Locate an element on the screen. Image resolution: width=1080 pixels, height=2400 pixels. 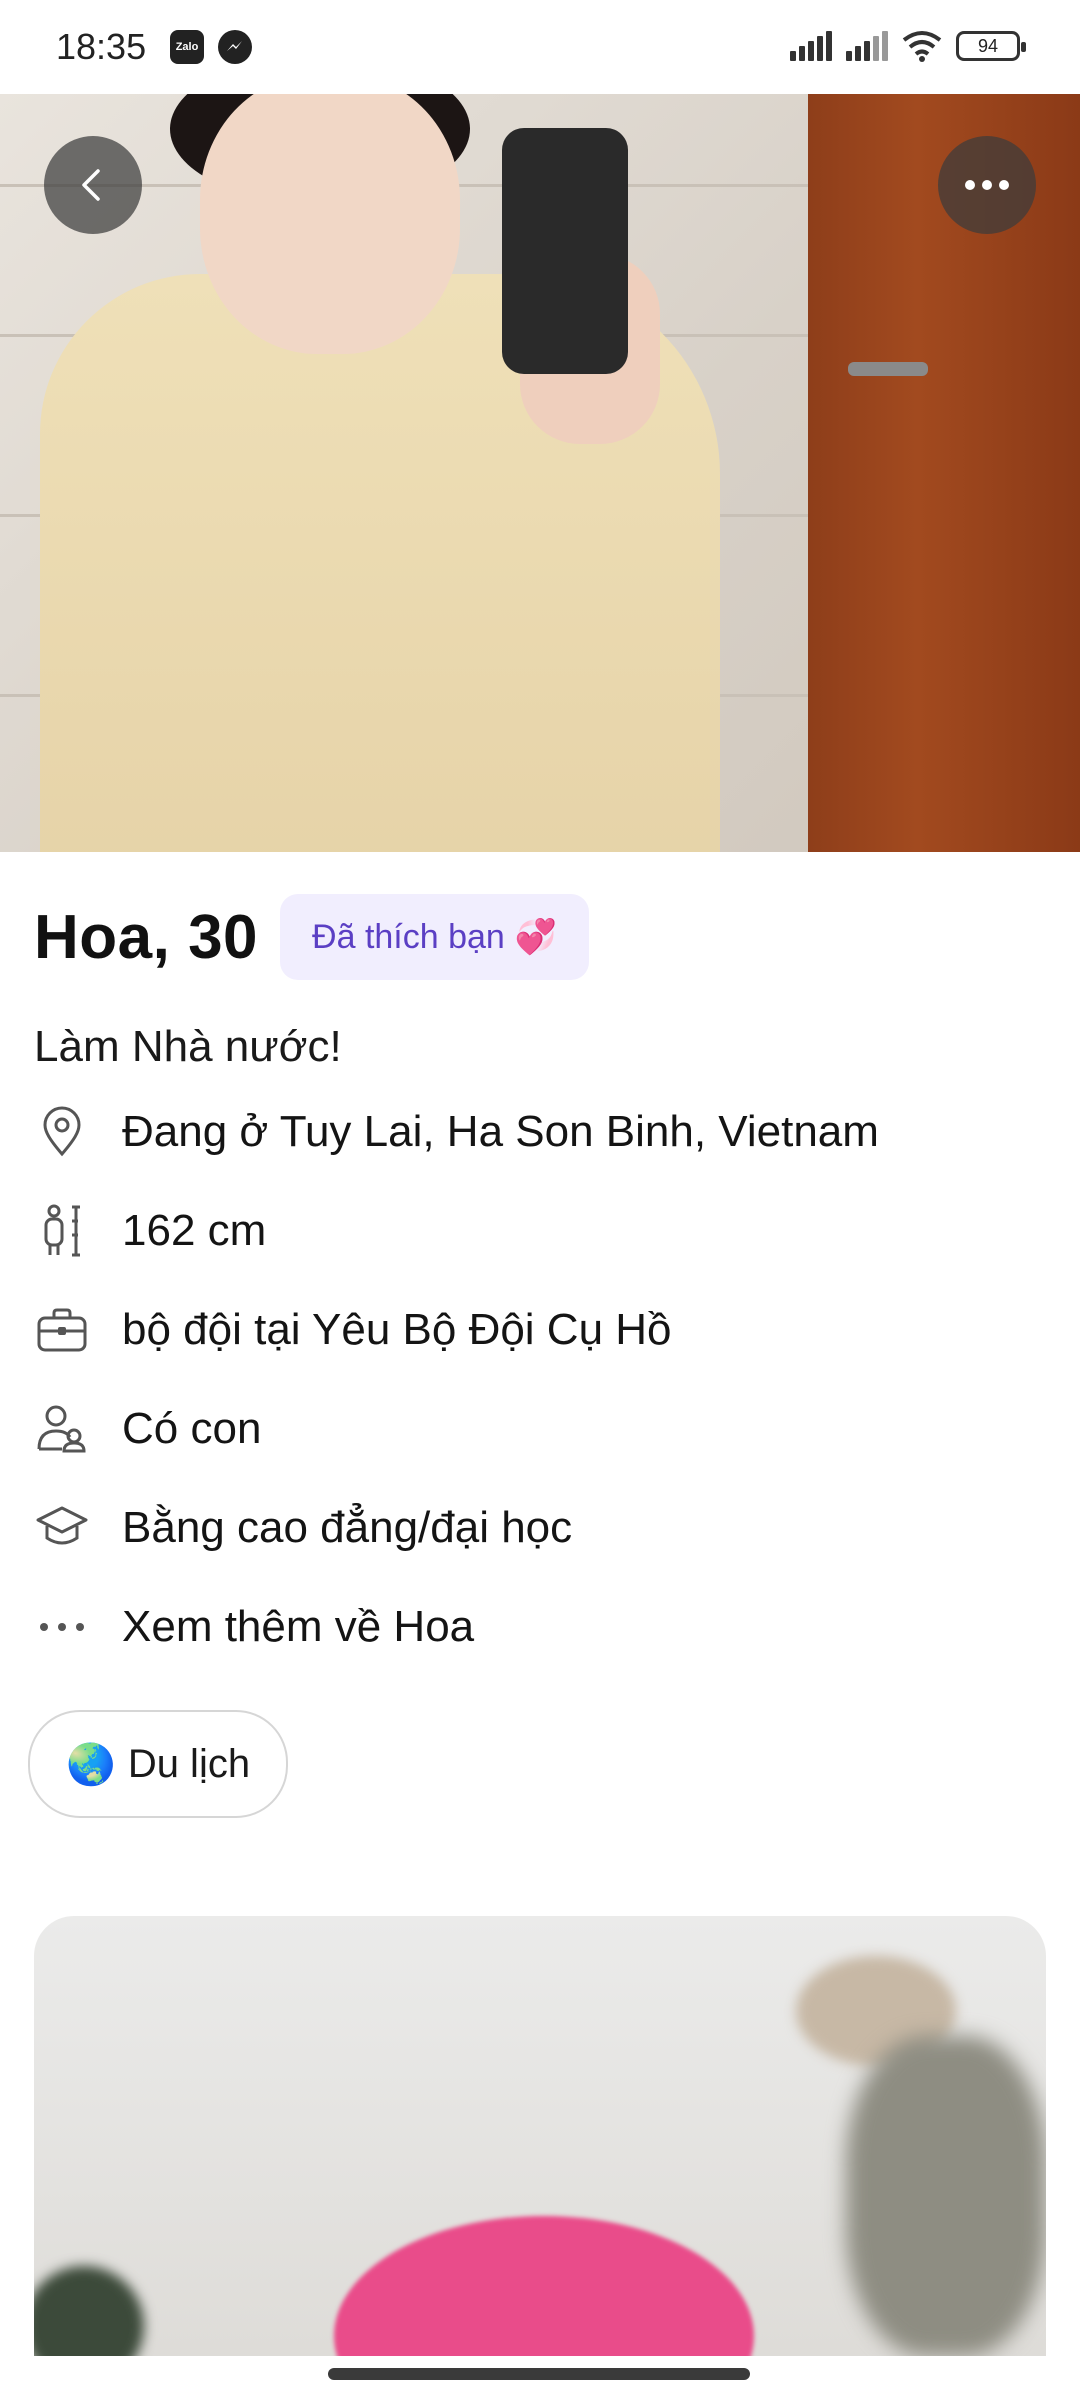
phone is located at coordinates (565, 251).